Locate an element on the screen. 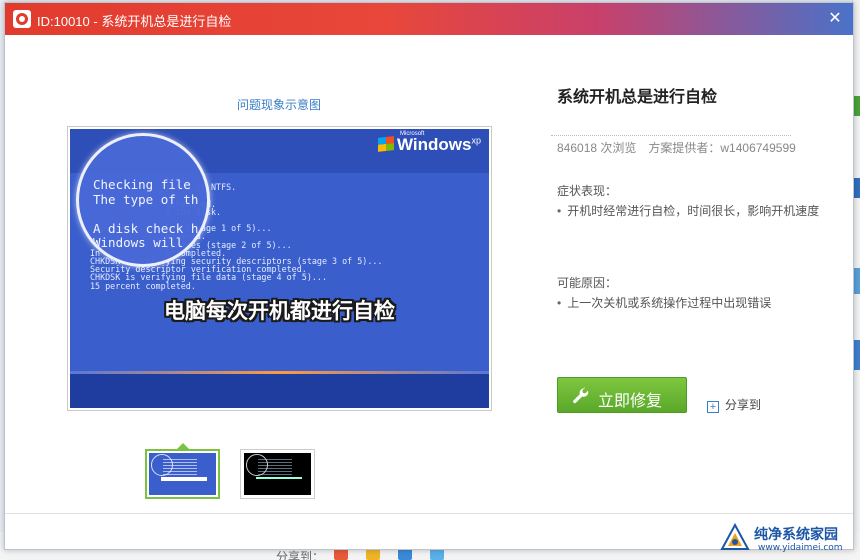 The image size is (860, 560). logo-microsoft: Microsoft is located at coordinates (412, 134).